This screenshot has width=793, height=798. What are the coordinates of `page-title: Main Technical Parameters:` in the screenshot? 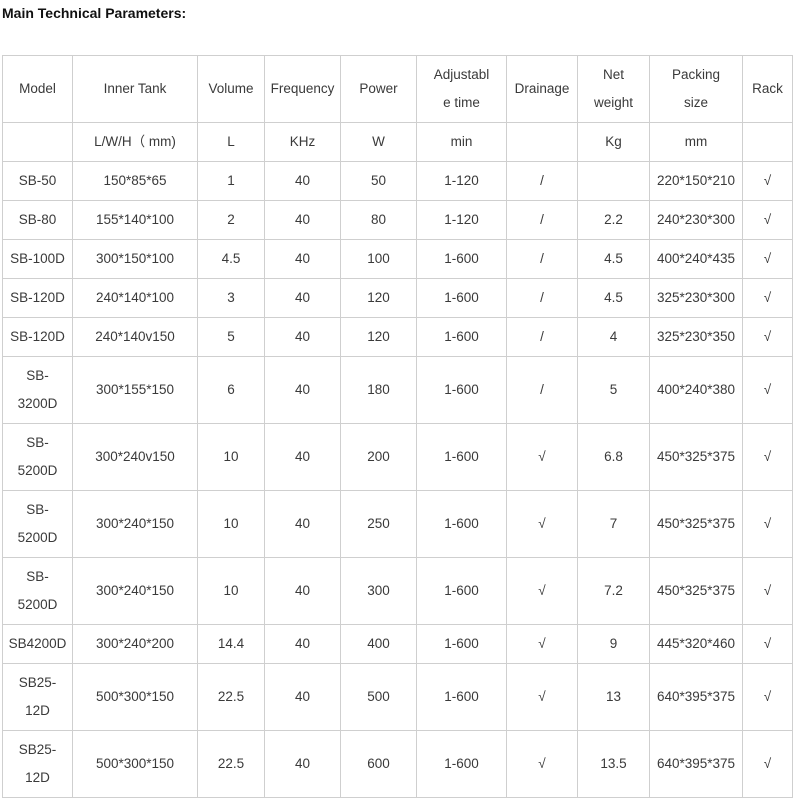 It's located at (94, 13).